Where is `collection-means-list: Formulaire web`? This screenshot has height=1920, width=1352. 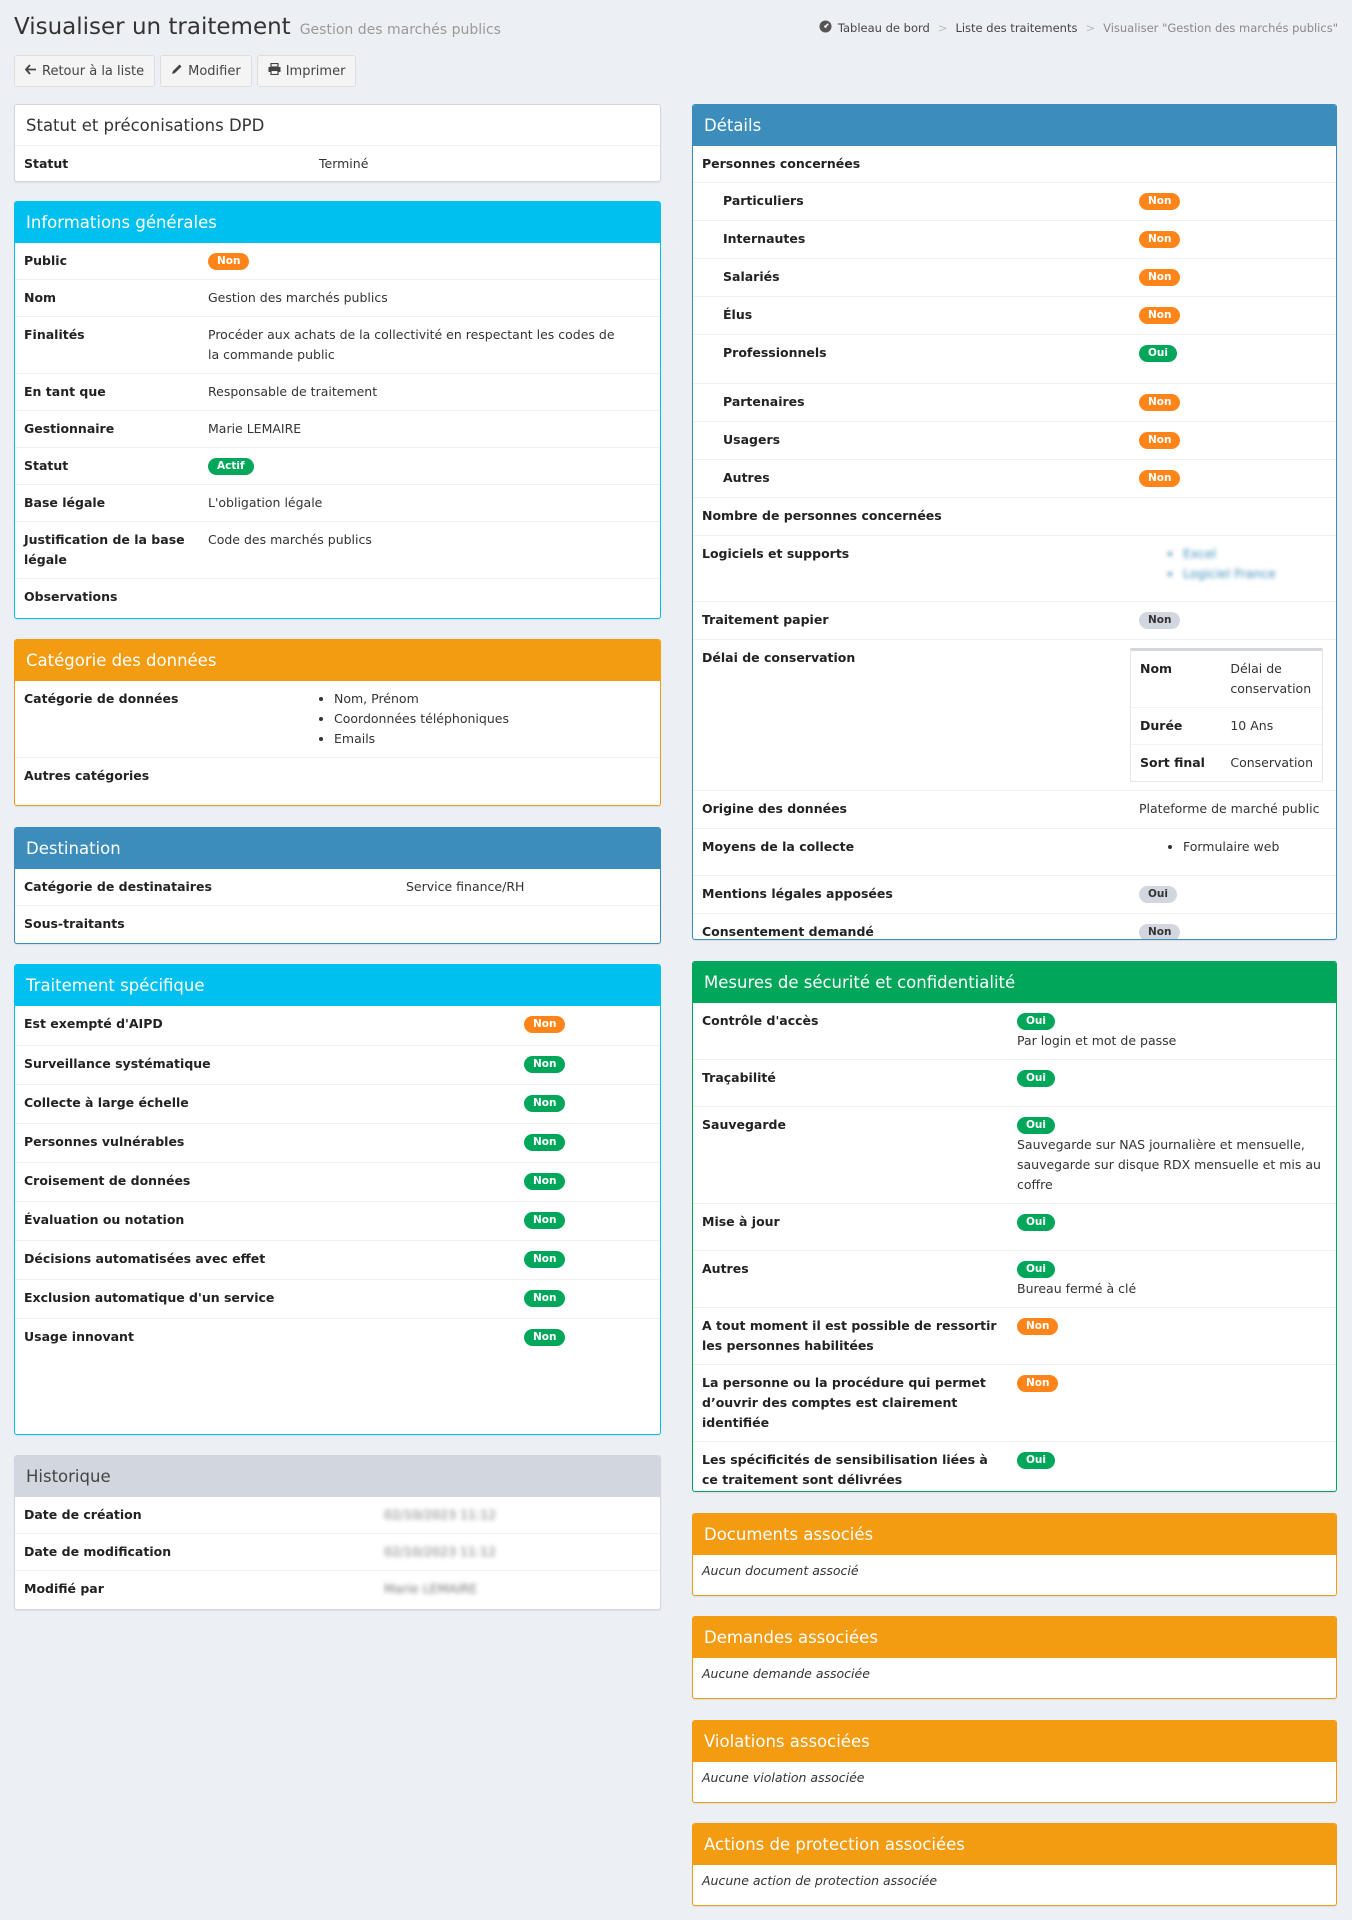
collection-means-list: Formulaire web is located at coordinates (1246, 847).